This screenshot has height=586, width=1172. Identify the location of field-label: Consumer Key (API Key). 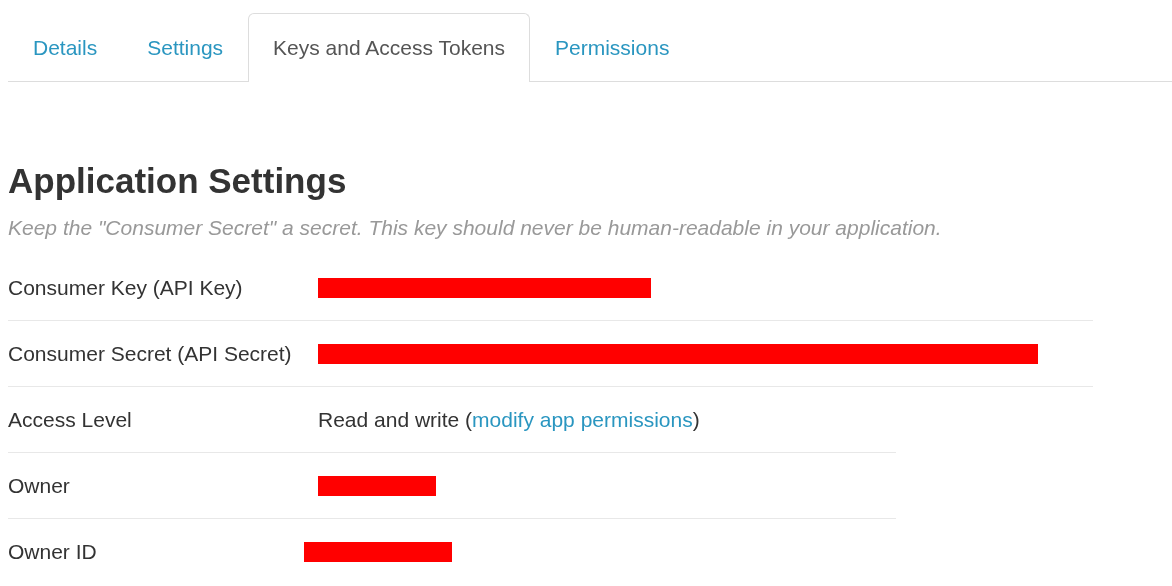
(126, 287).